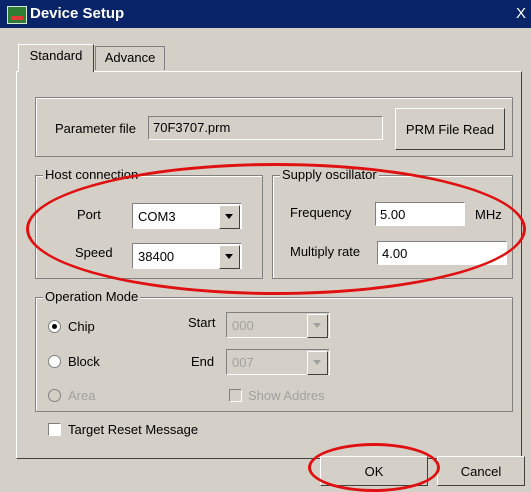  What do you see at coordinates (286, 395) in the screenshot?
I see `show-address-label: Show Addres` at bounding box center [286, 395].